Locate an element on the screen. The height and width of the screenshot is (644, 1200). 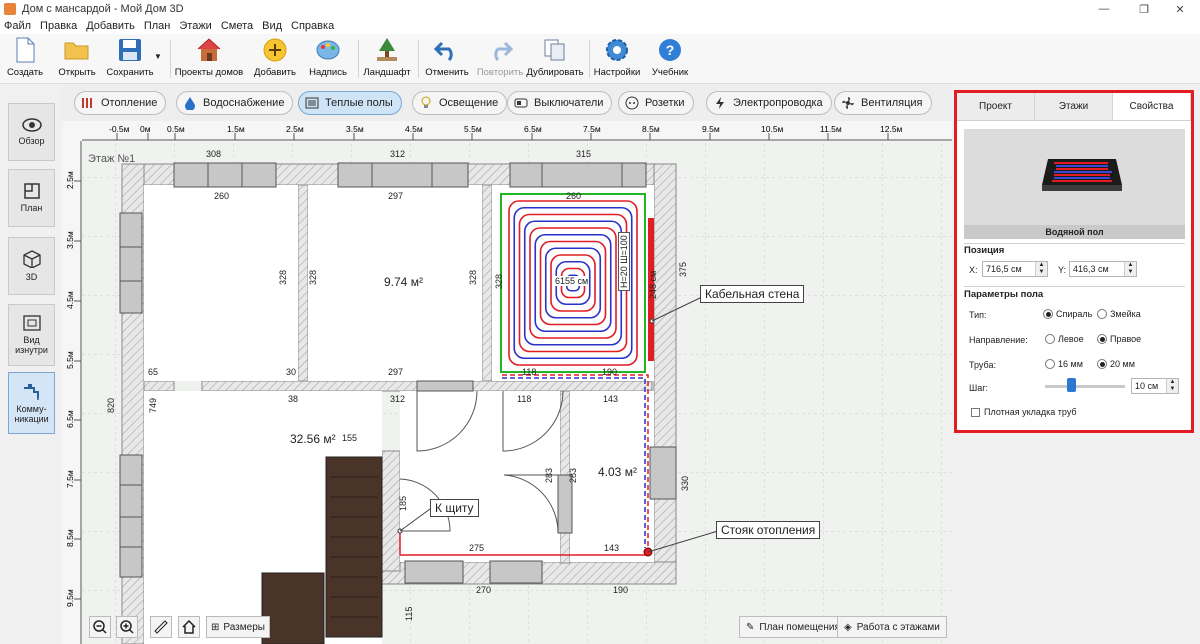
zoom-in-button is located at coordinates (127, 627).